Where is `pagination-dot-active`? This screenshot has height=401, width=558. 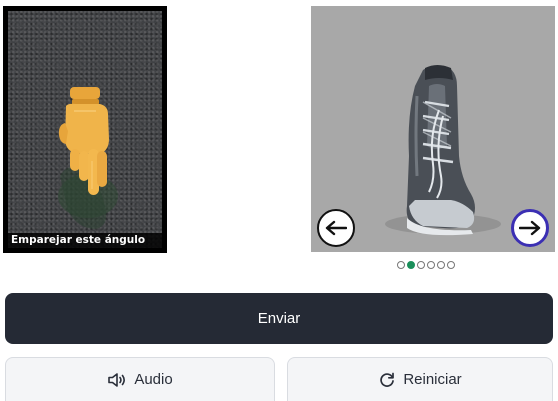
pagination-dot-active is located at coordinates (411, 265).